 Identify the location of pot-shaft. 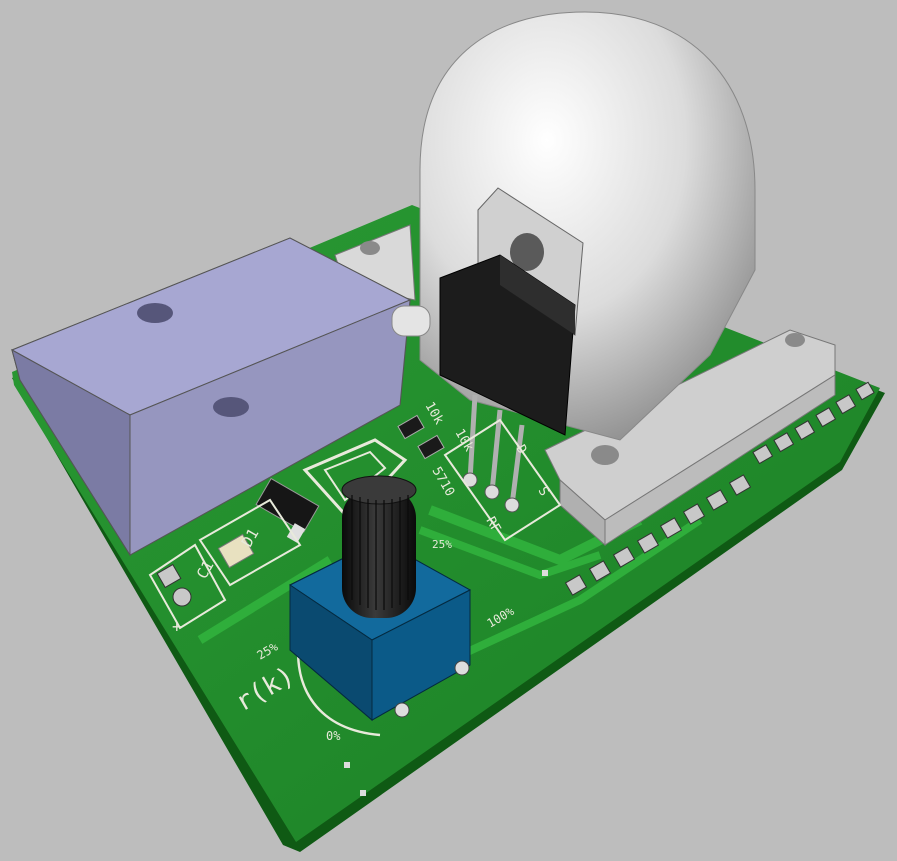
(379, 553).